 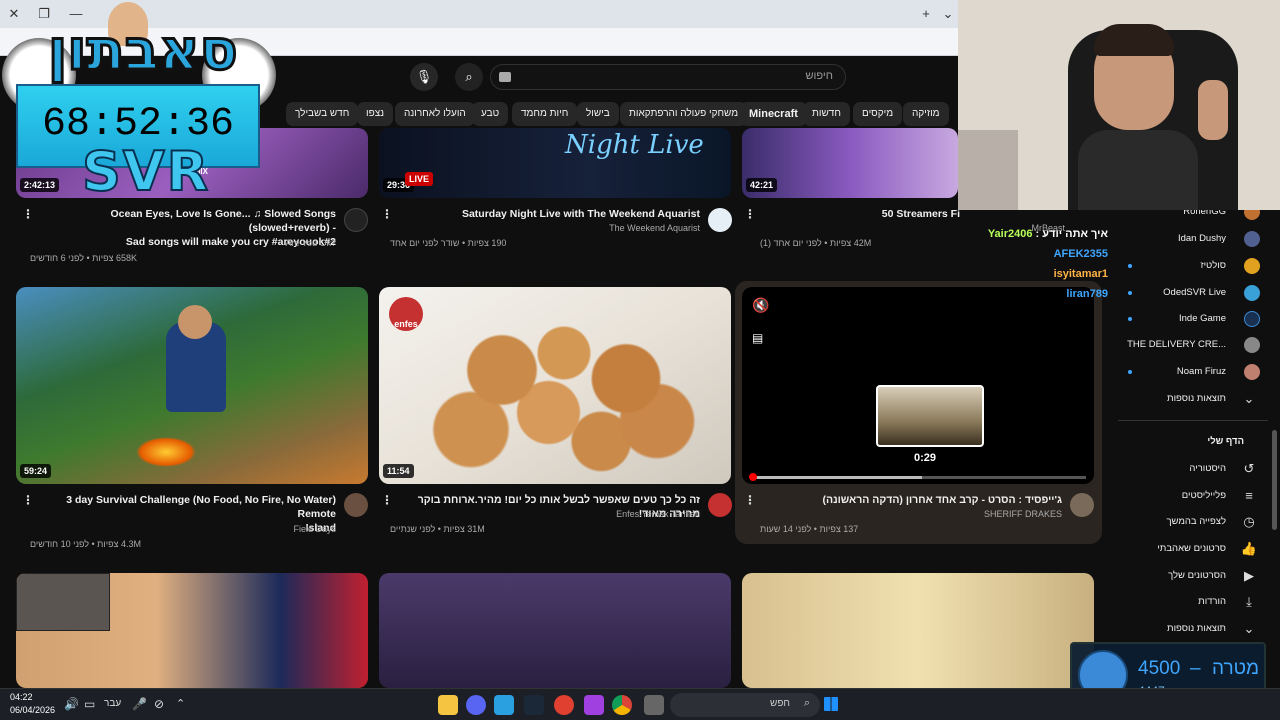 I want to click on sidebar-divider, so click(x=1193, y=420).